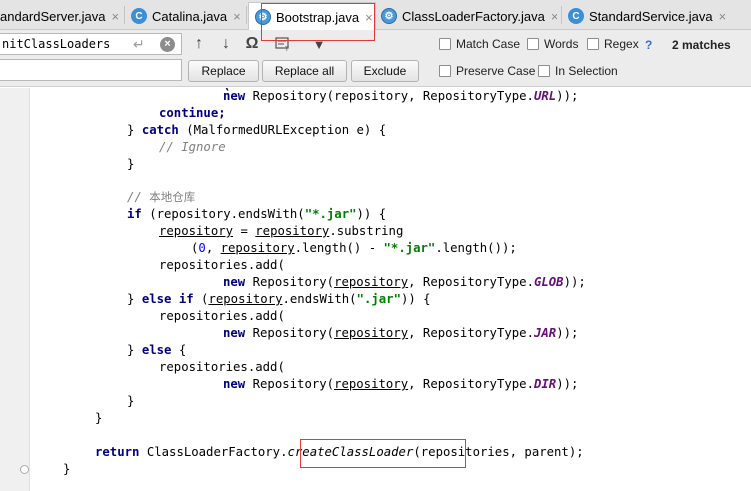 Image resolution: width=751 pixels, height=491 pixels. I want to click on preserve-case-checkbox: Preserve Case, so click(487, 71).